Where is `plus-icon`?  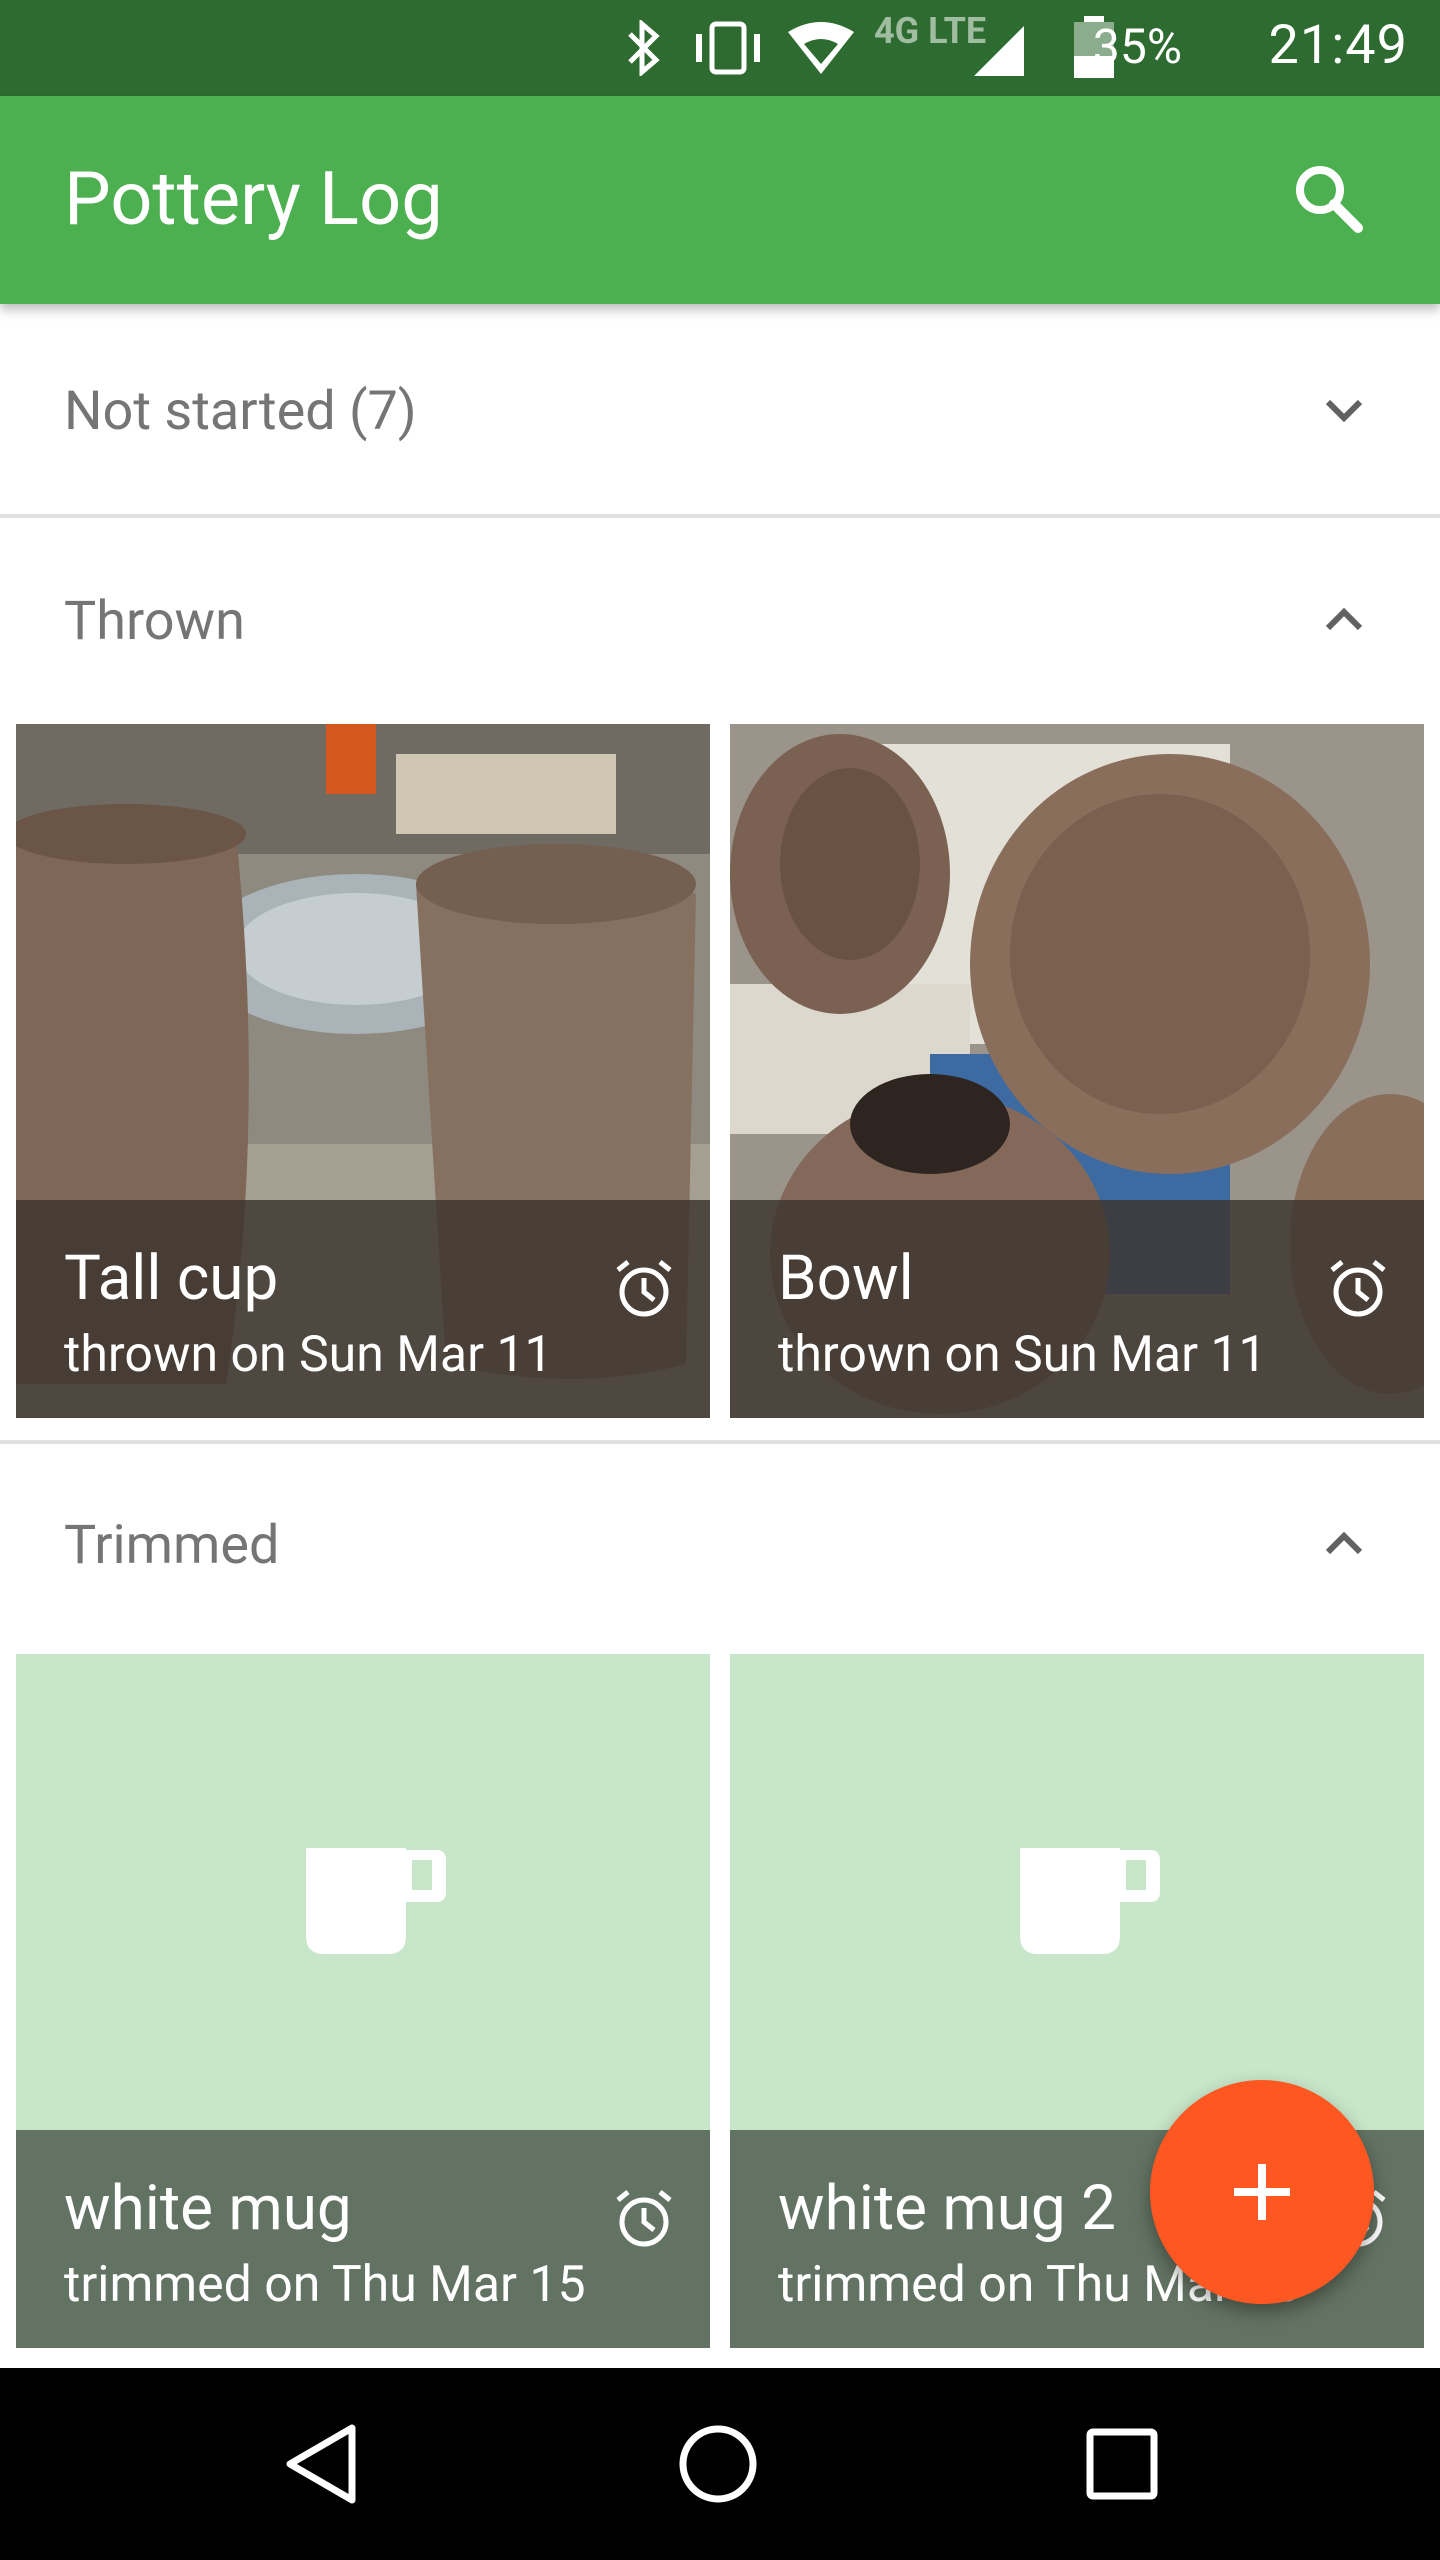
plus-icon is located at coordinates (1262, 2192).